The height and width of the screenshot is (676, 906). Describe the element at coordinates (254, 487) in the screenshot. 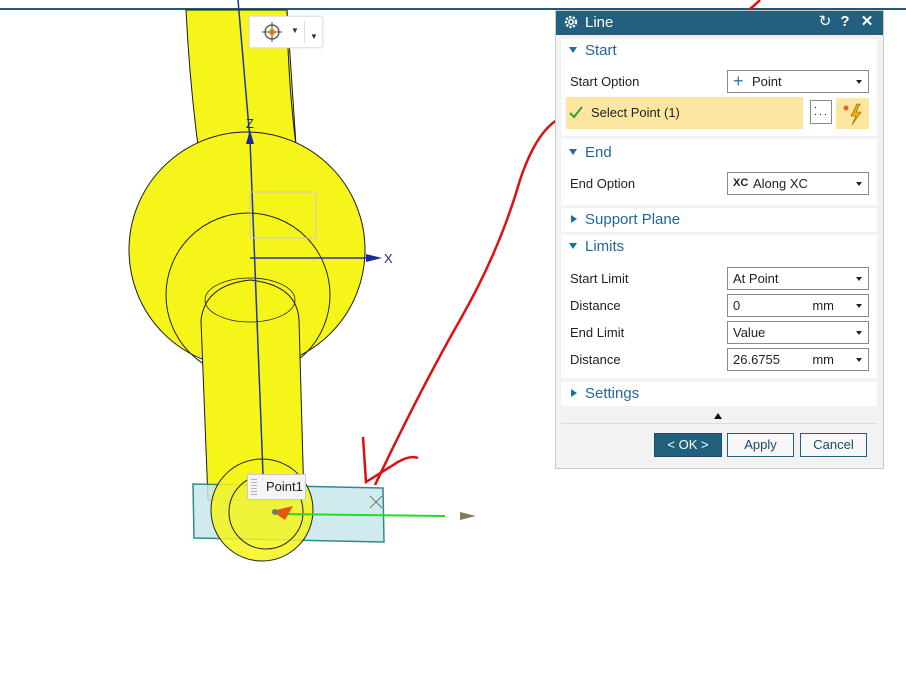

I see `drag-grip-icon` at that location.